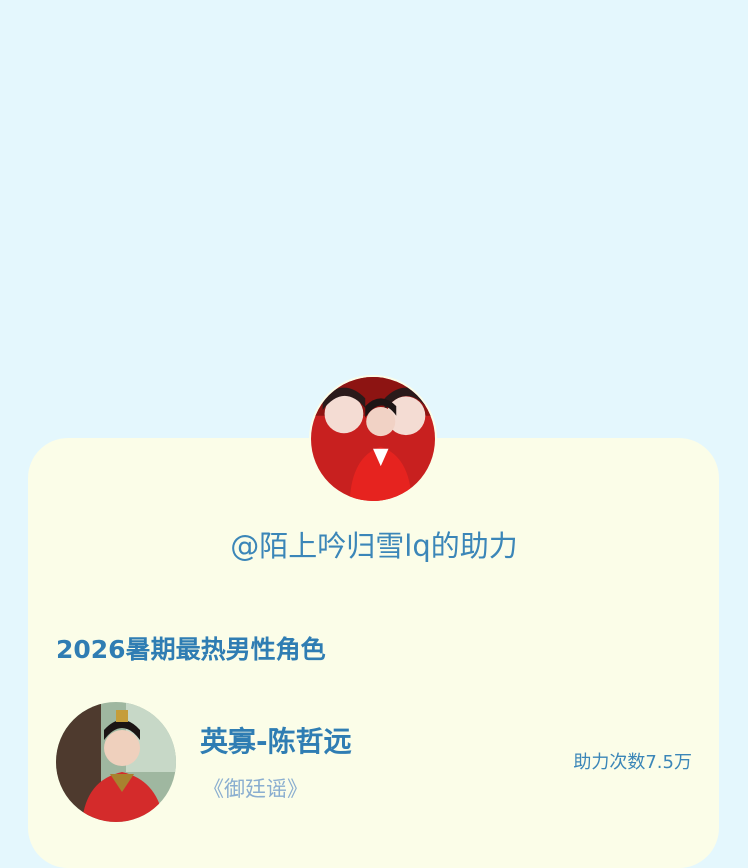  Describe the element at coordinates (255, 789) in the screenshot. I see `drama-title: 《御廷谣》` at that location.